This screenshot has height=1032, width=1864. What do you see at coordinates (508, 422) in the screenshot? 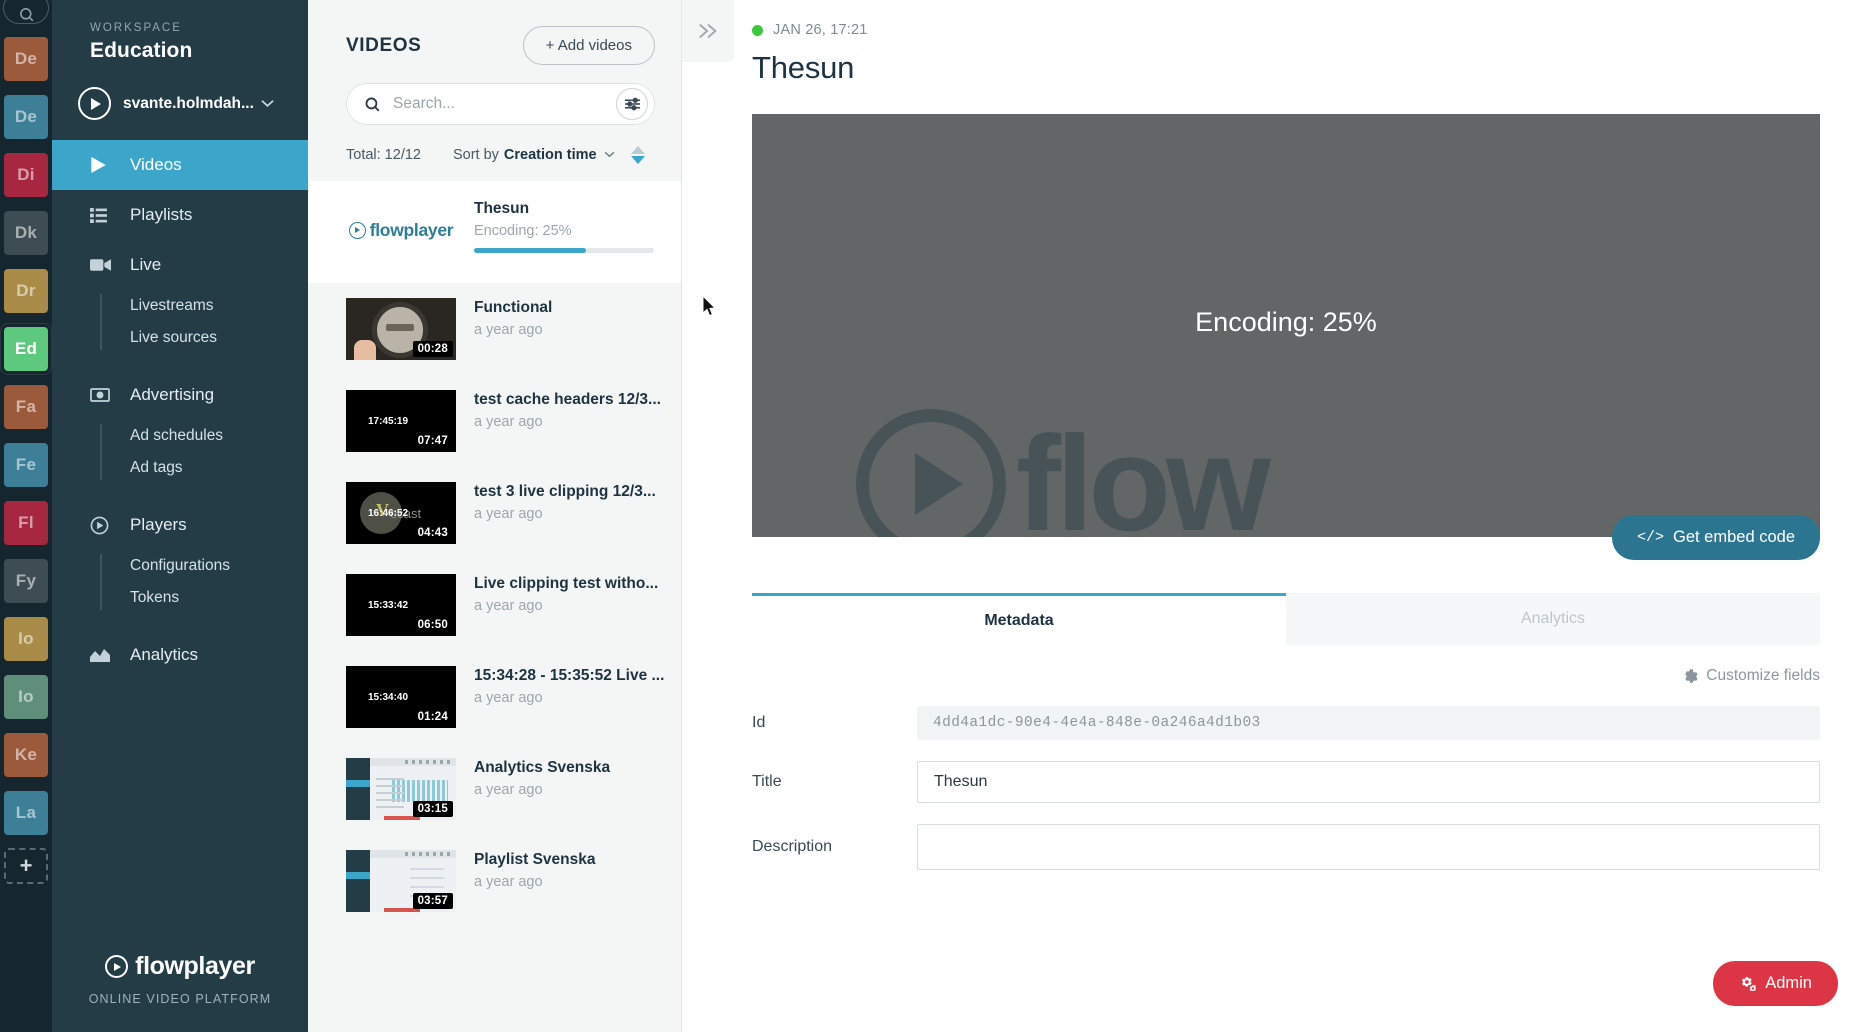
I see `video-subtitle: a year ago` at bounding box center [508, 422].